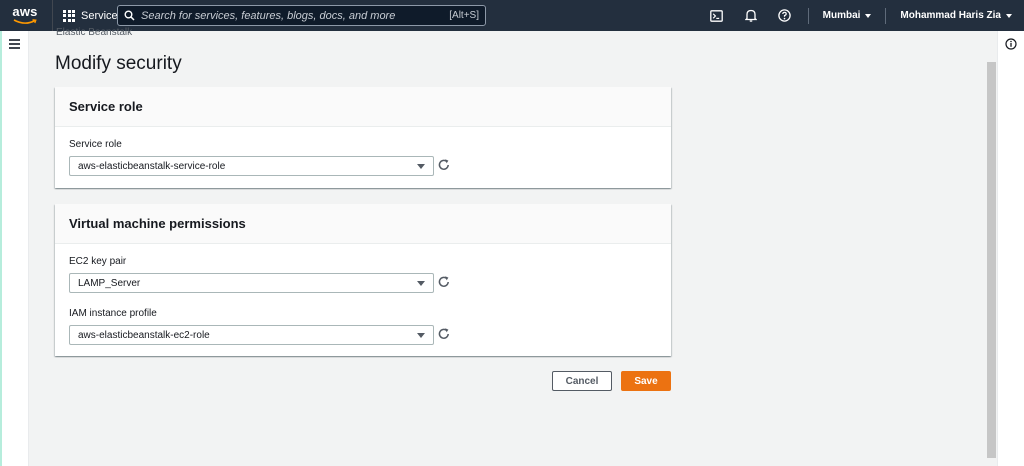 This screenshot has height=466, width=1024. Describe the element at coordinates (363, 107) in the screenshot. I see `card-header: Service role` at that location.